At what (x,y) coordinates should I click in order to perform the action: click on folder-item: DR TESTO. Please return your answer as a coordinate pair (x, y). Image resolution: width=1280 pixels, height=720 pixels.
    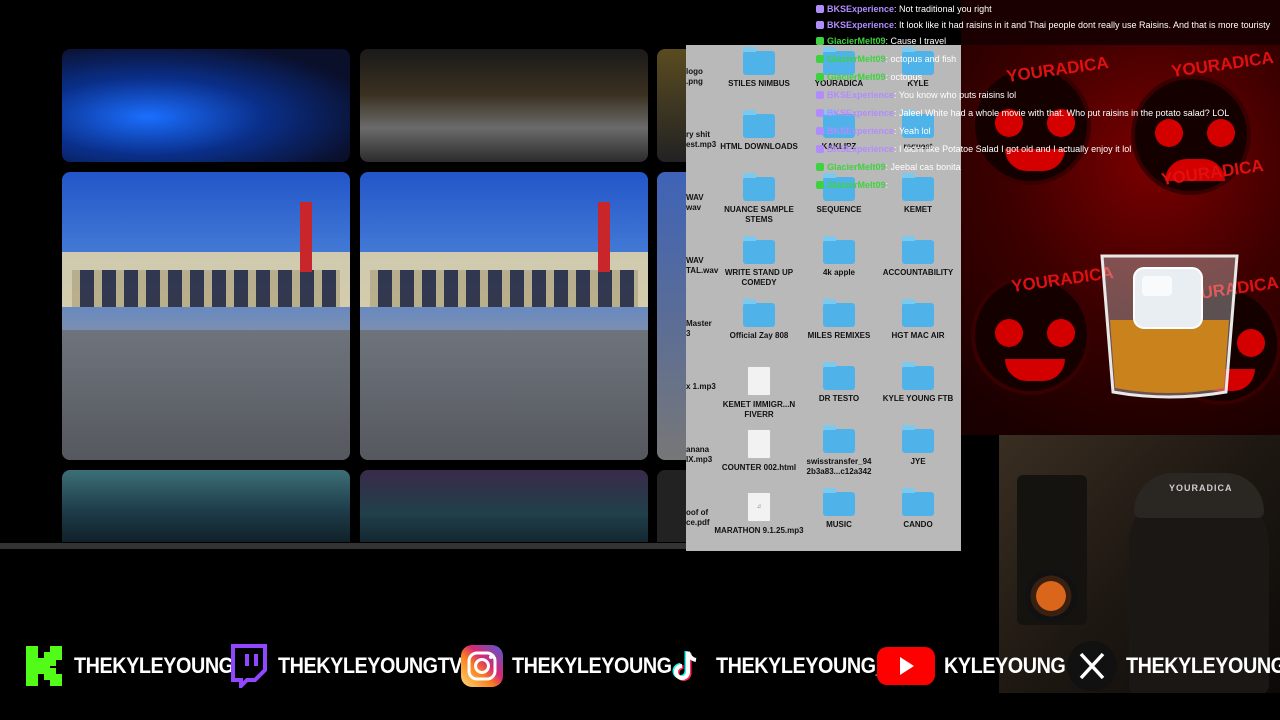
    Looking at the image, I should click on (839, 383).